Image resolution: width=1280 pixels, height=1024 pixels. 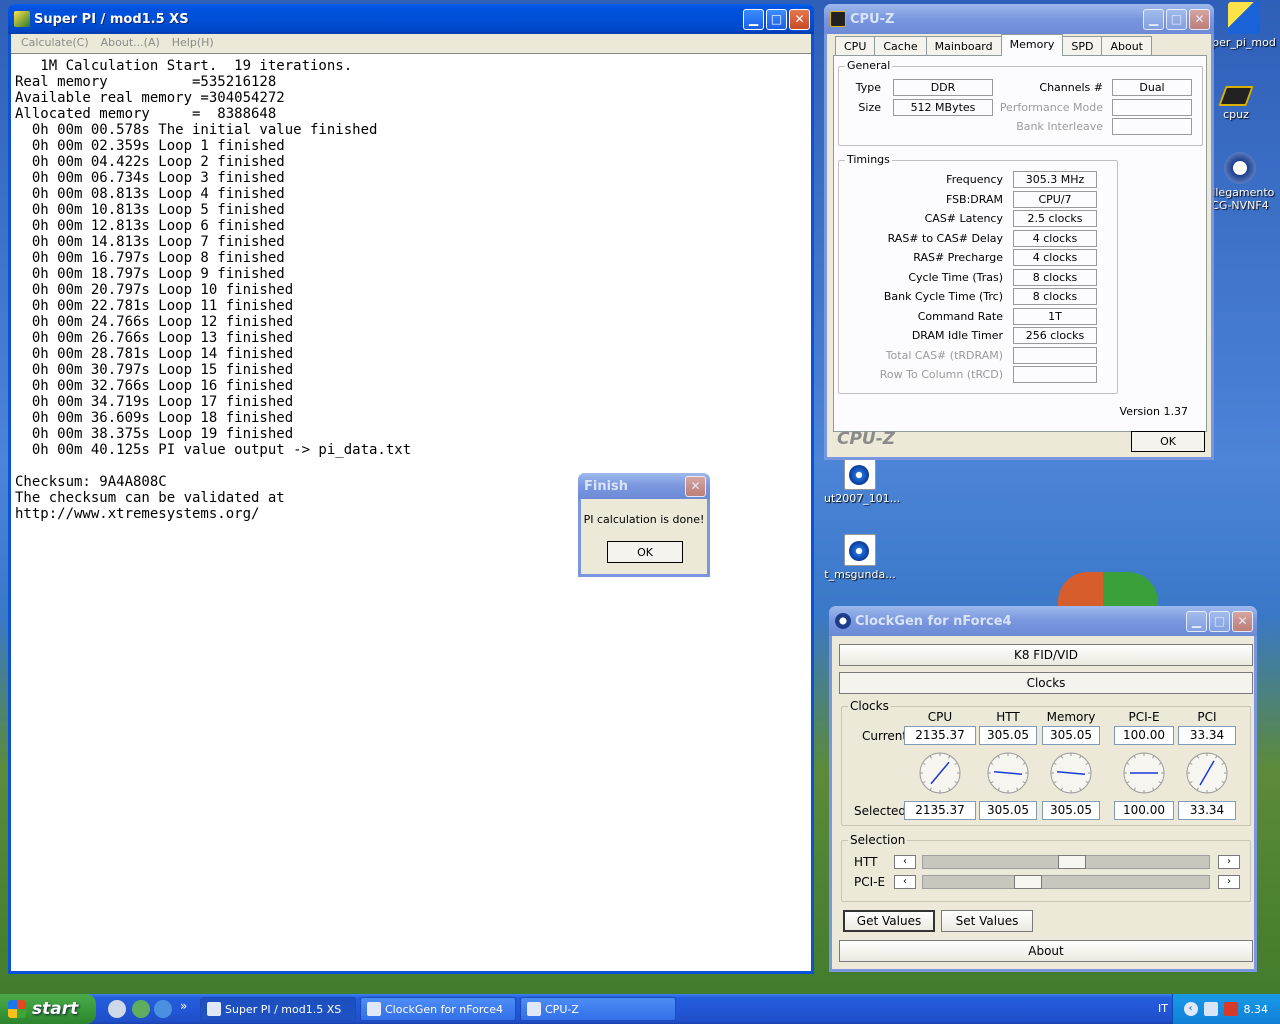 I want to click on cpuz-tabs: CPU Cache Mainboard Memory SPD About, so click(x=993, y=45).